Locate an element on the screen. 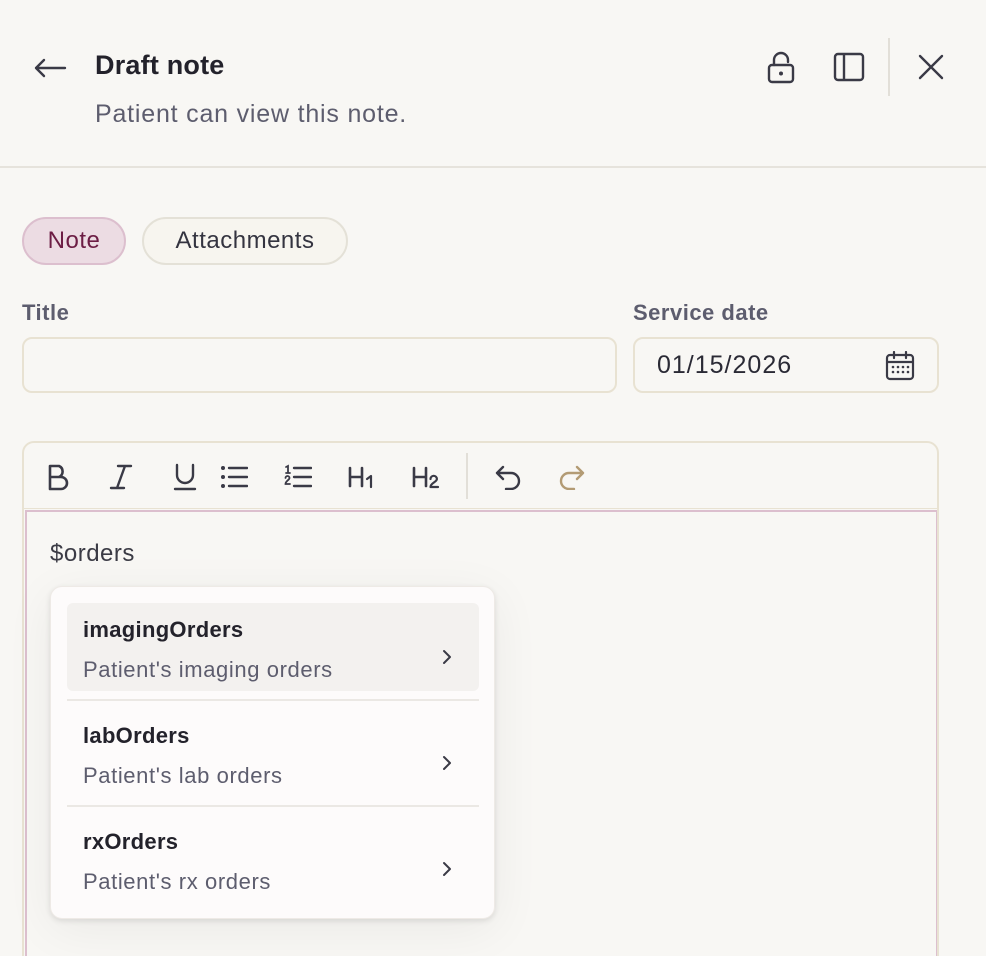 The image size is (986, 956). suggestion-description: Patient's lab orders is located at coordinates (183, 775).